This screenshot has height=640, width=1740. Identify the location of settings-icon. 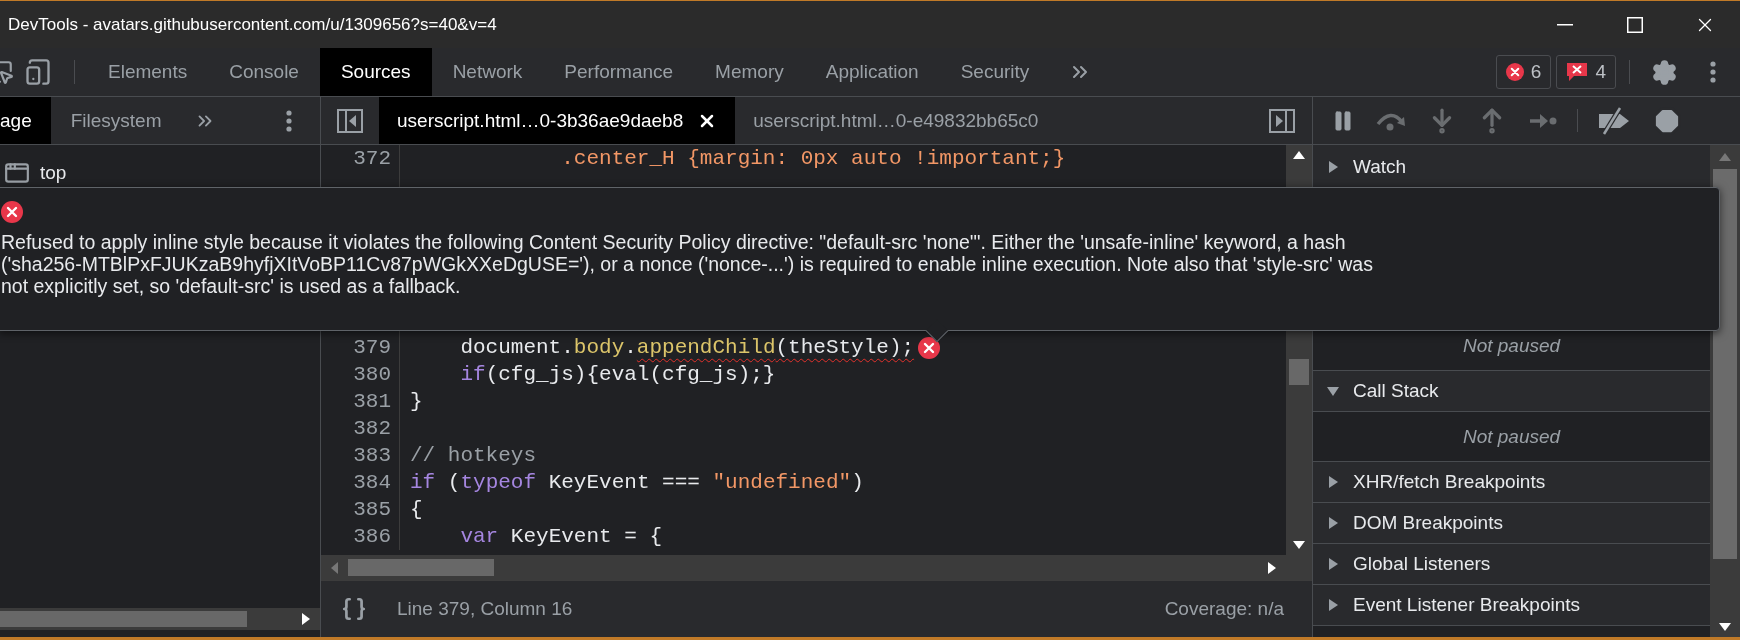
(1664, 72).